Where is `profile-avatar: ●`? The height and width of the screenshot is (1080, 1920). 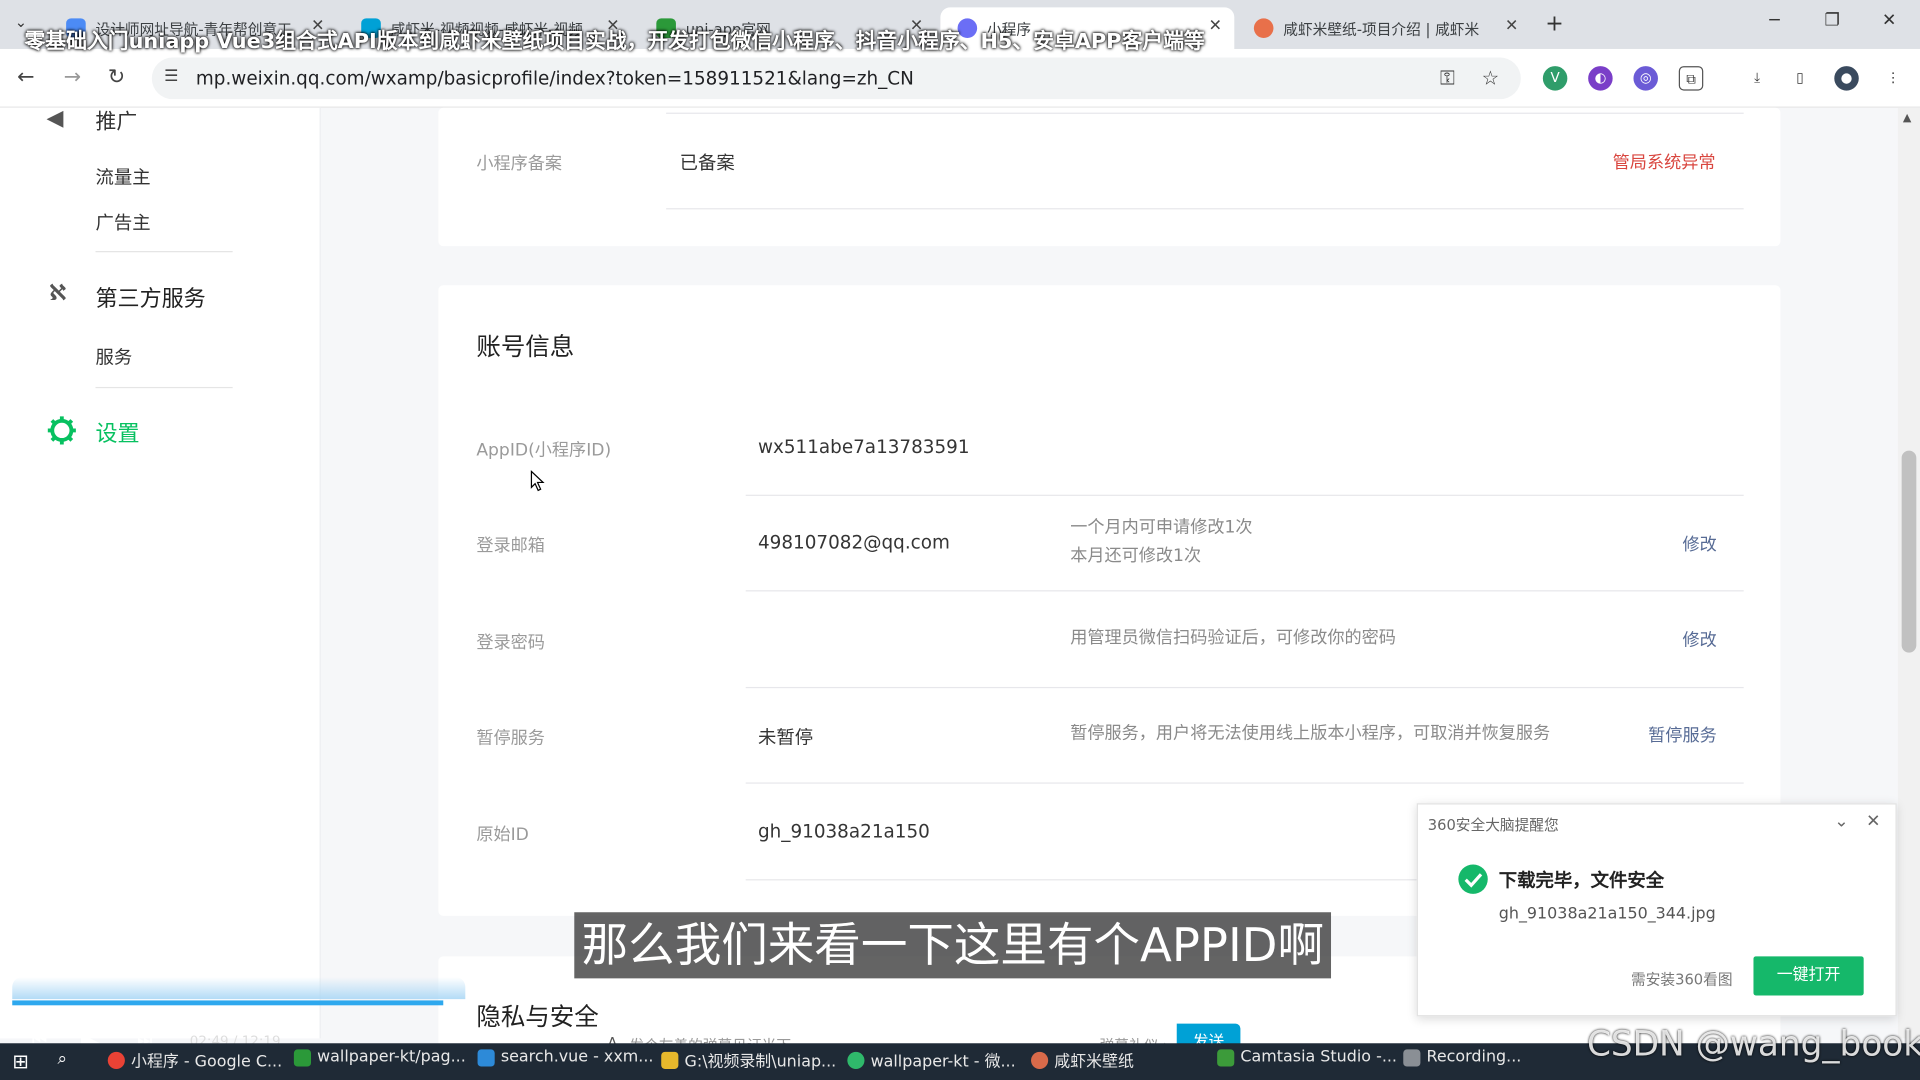
profile-avatar: ● is located at coordinates (1846, 78).